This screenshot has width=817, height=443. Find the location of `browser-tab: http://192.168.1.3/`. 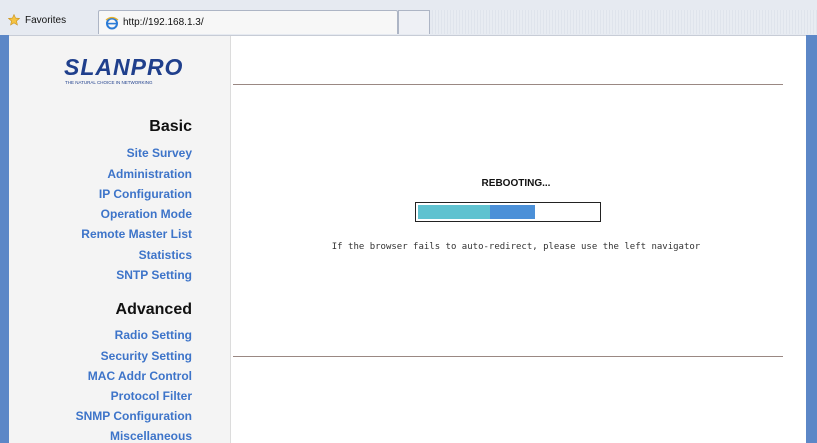

browser-tab: http://192.168.1.3/ is located at coordinates (248, 22).